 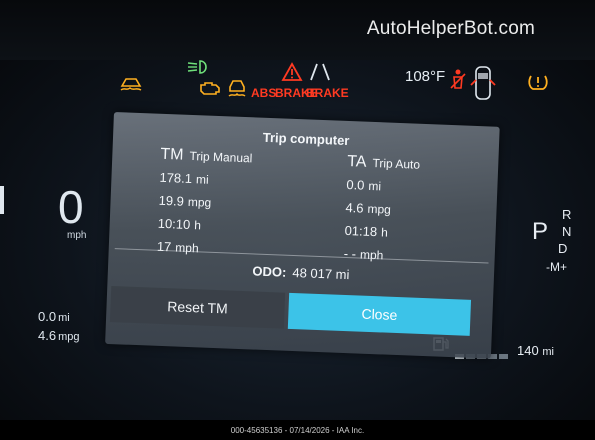 What do you see at coordinates (197, 67) in the screenshot?
I see `low-beam-icon` at bounding box center [197, 67].